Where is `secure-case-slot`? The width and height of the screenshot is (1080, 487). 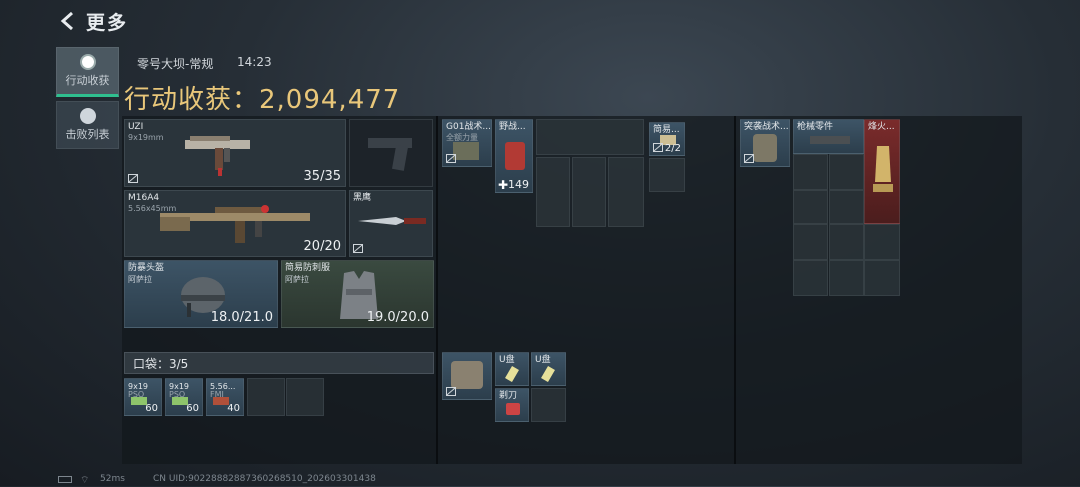 secure-case-slot is located at coordinates (467, 376).